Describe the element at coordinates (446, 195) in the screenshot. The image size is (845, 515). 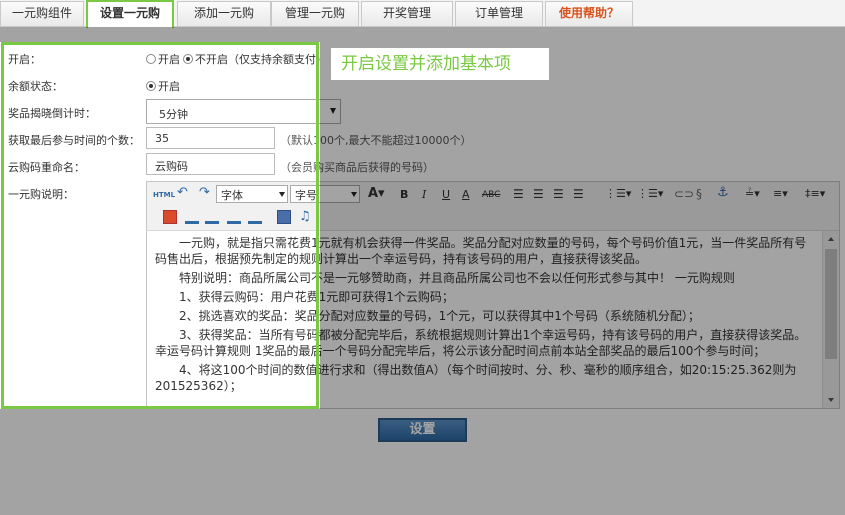
I see `underline-icon: U` at that location.